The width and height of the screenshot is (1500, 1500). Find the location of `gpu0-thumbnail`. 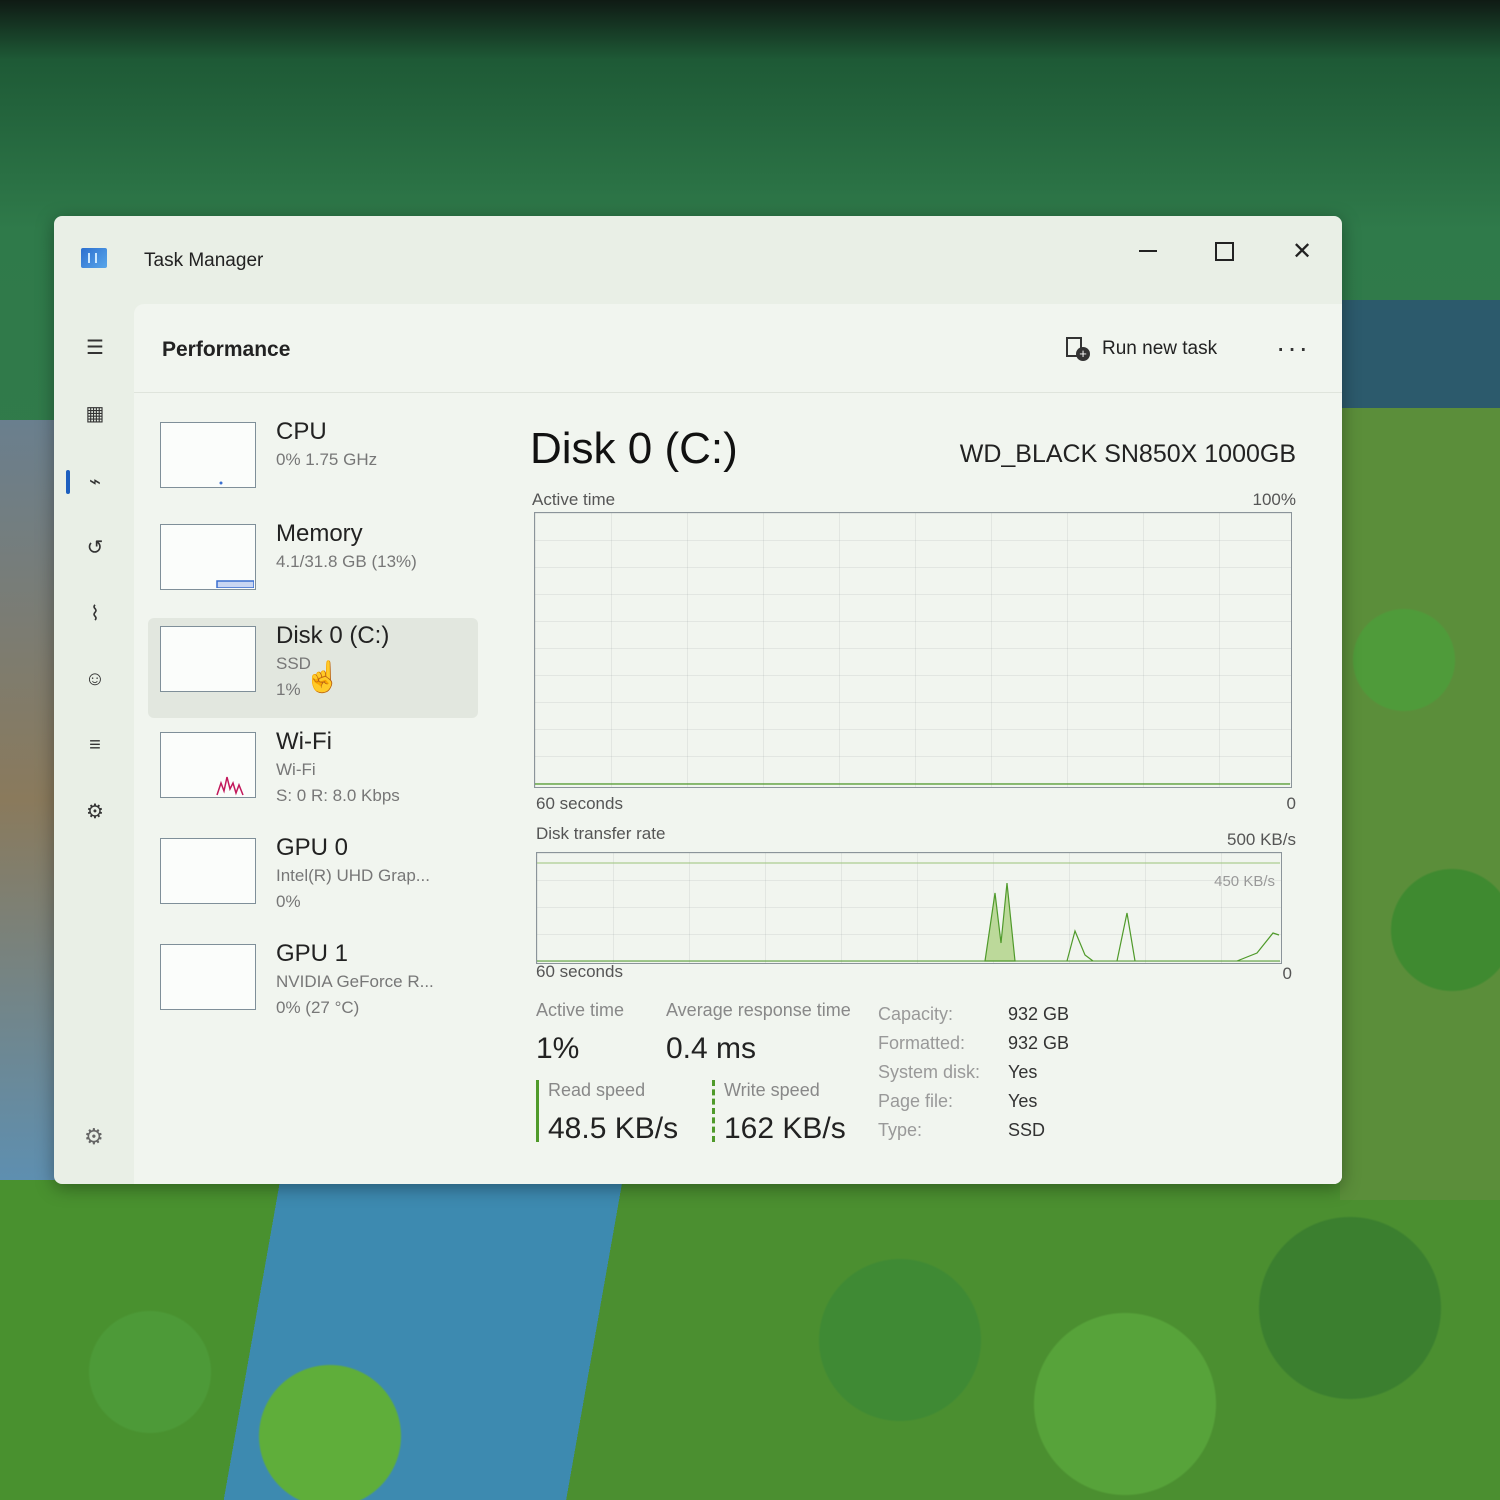

gpu0-thumbnail is located at coordinates (208, 871).